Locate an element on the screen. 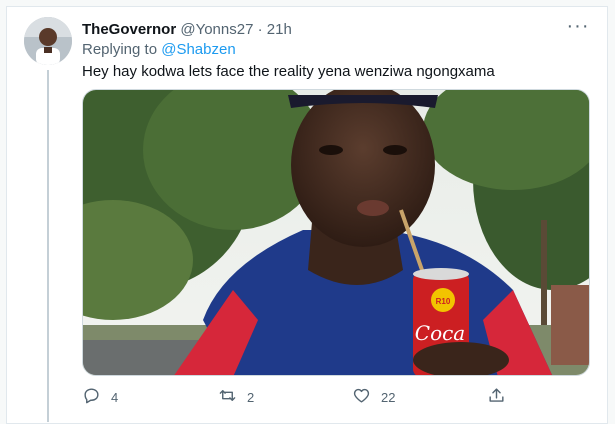 Image resolution: width=615 pixels, height=424 pixels. display-name: TheGovernor is located at coordinates (129, 29).